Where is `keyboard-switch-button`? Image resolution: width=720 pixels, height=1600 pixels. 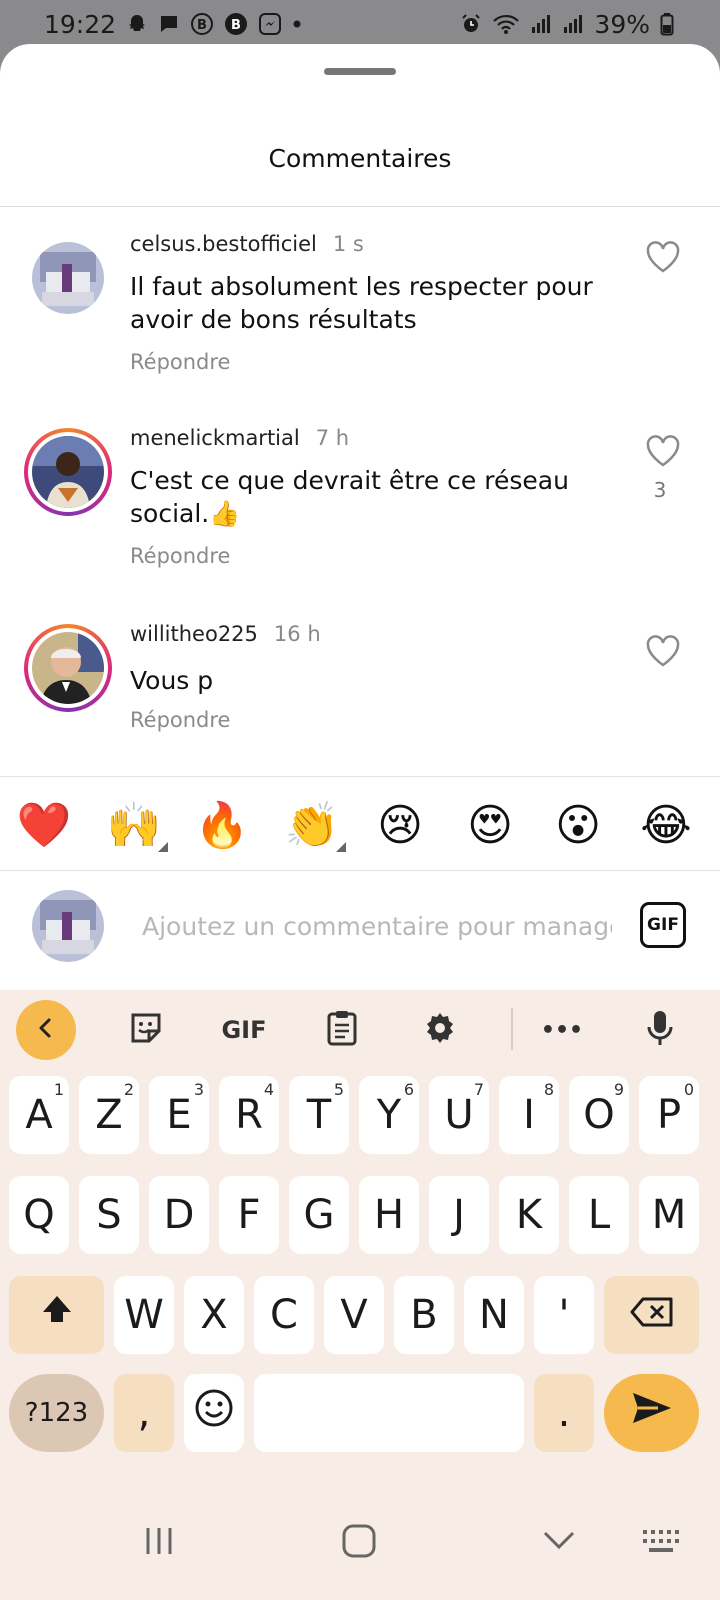 keyboard-switch-button is located at coordinates (661, 1543).